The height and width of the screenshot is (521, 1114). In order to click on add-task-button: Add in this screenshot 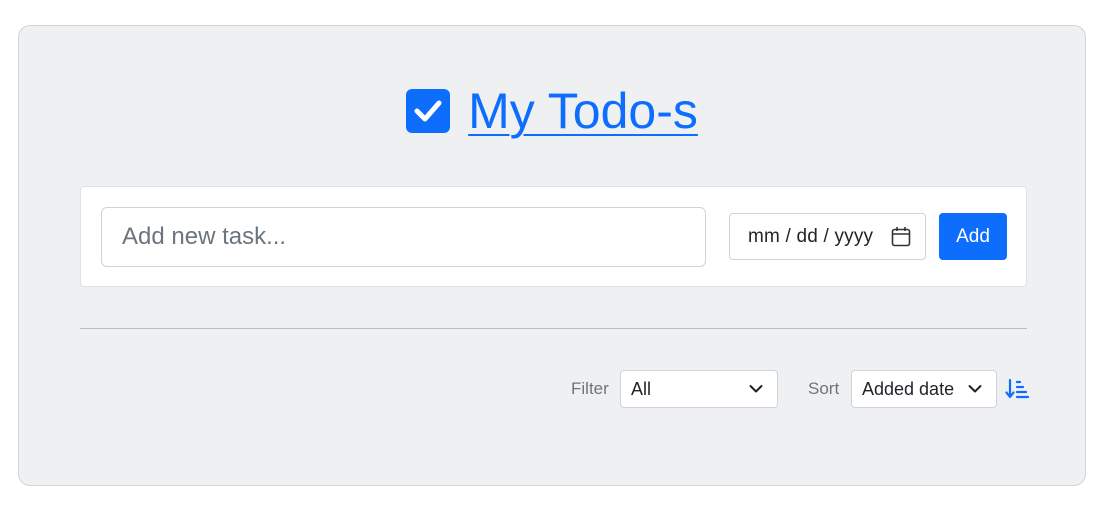, I will do `click(973, 236)`.